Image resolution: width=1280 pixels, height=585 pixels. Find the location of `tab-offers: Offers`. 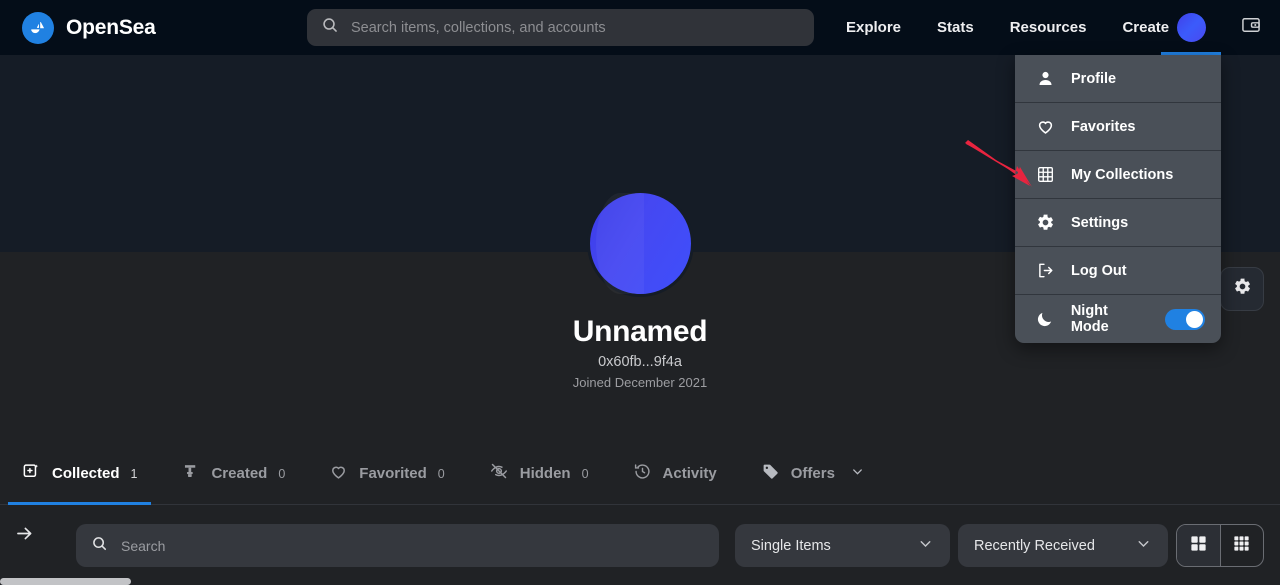

tab-offers: Offers is located at coordinates (813, 474).